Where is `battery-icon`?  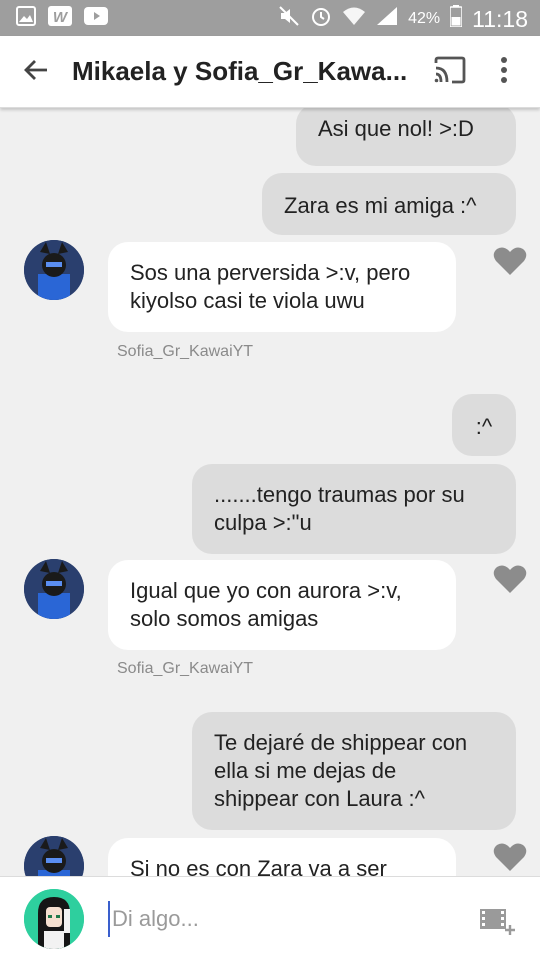 battery-icon is located at coordinates (456, 19).